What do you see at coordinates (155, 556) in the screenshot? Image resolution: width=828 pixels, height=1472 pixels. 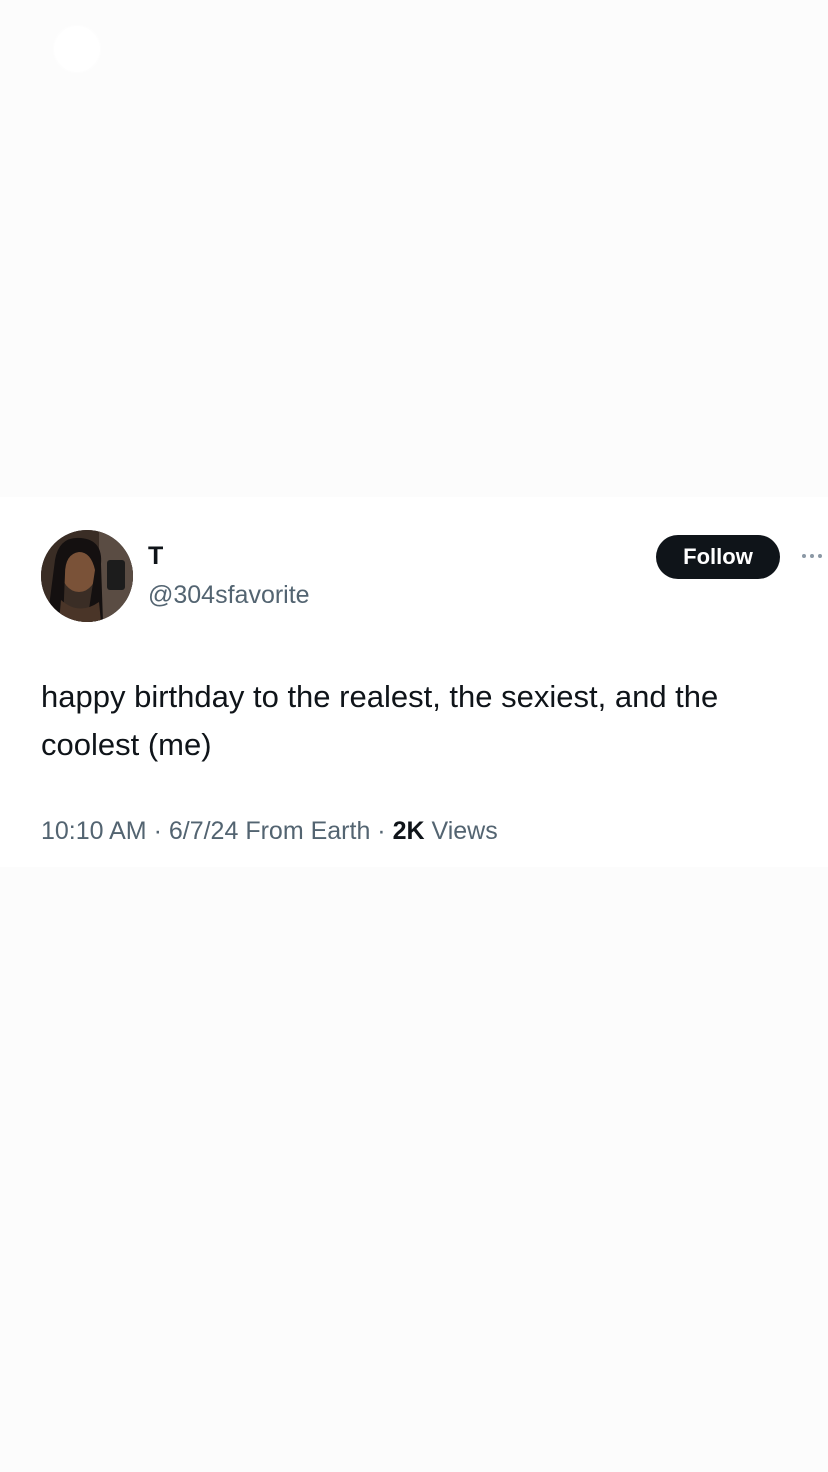 I see `author-name: T` at bounding box center [155, 556].